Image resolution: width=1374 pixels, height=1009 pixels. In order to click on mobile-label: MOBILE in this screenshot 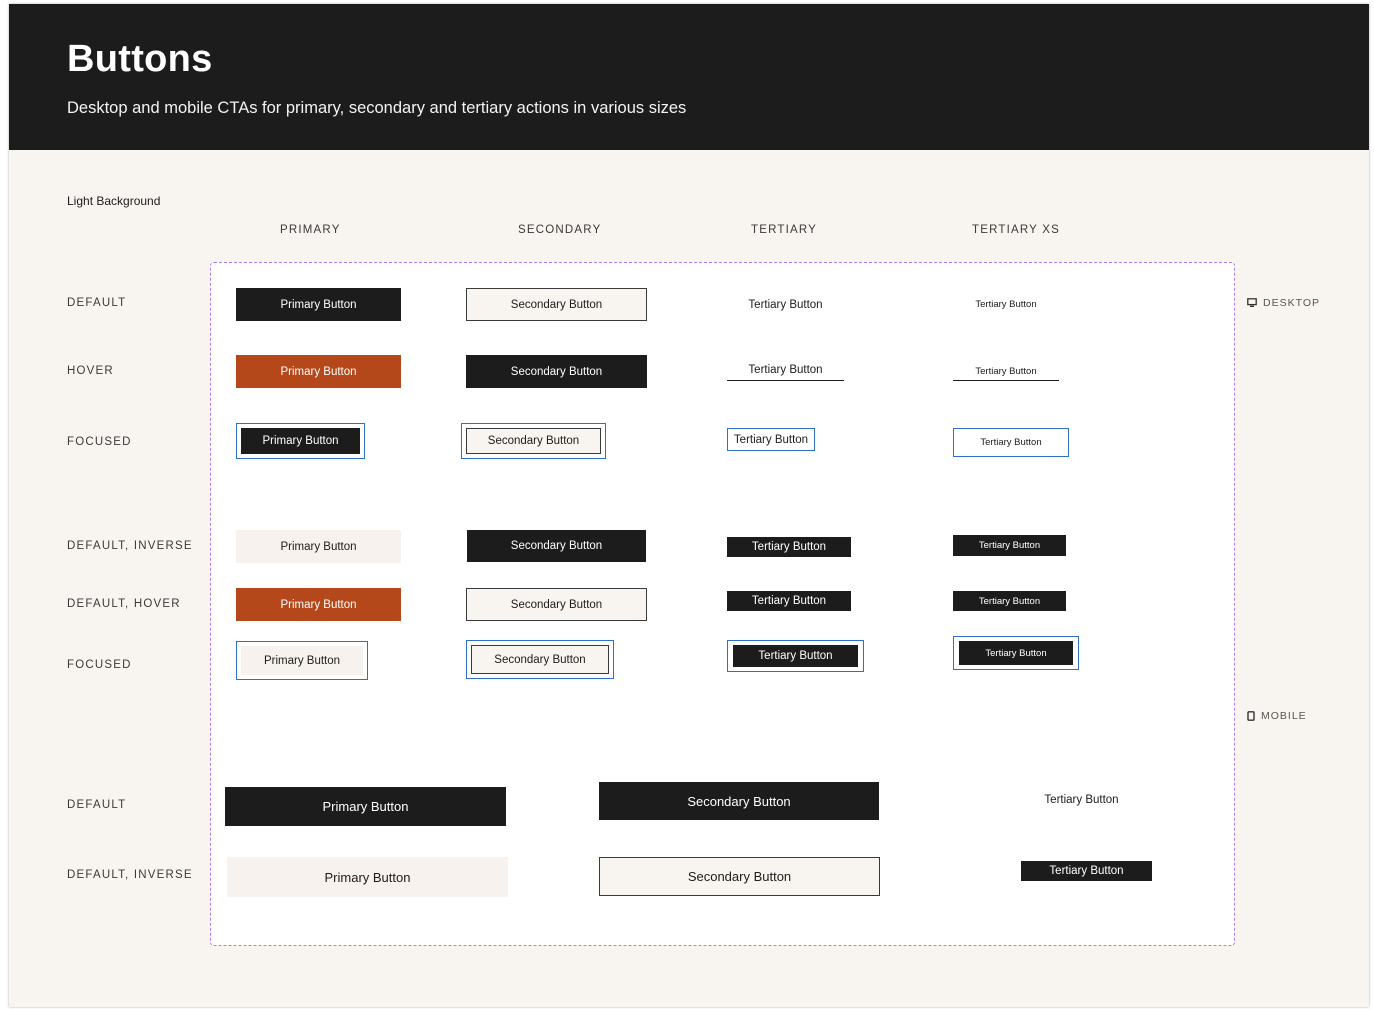, I will do `click(1284, 716)`.